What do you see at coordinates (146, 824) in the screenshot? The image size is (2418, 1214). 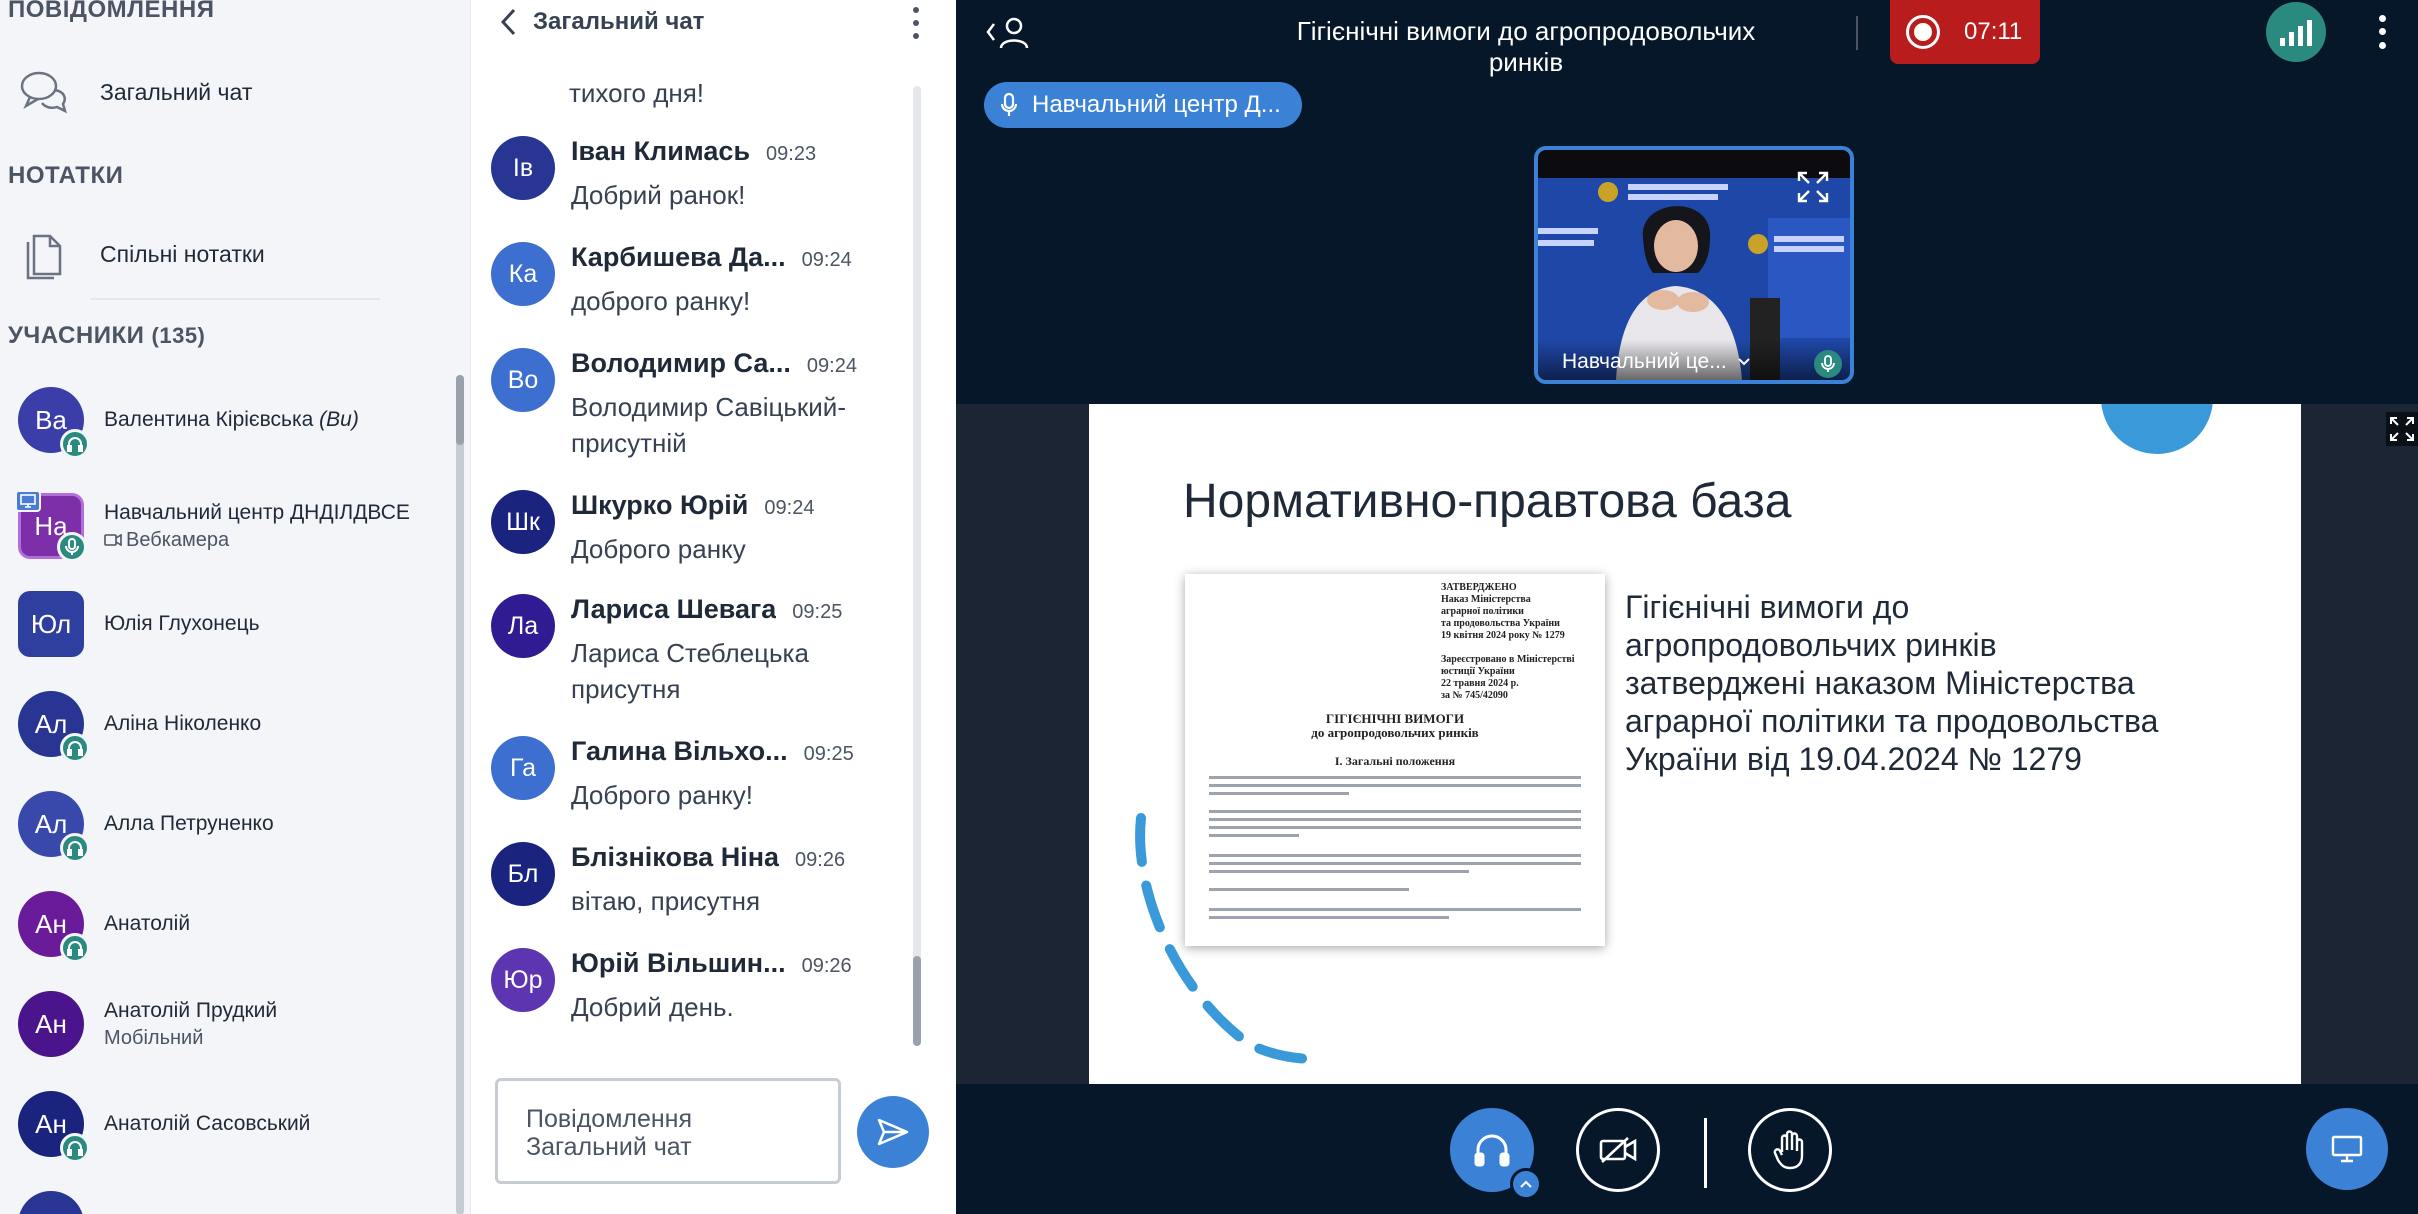 I see `user-list-item: Ал Алла Петруненко` at bounding box center [146, 824].